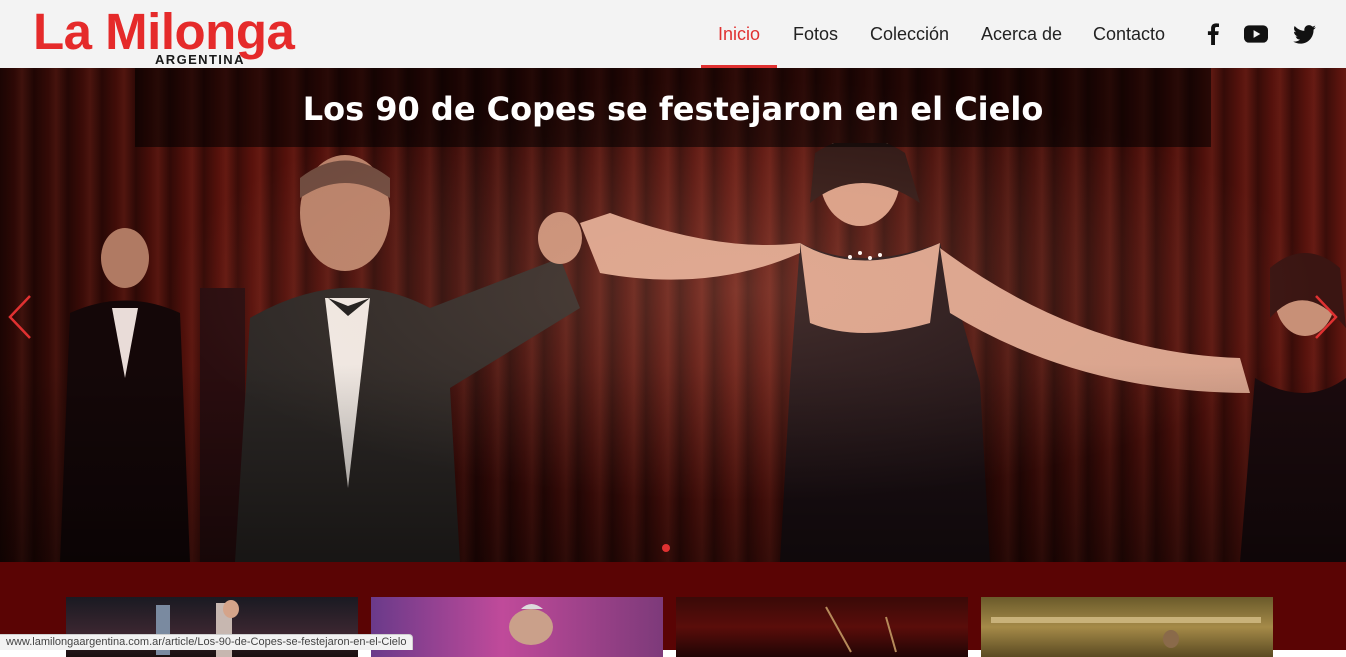 The height and width of the screenshot is (657, 1346). I want to click on slider-dot-active, so click(666, 548).